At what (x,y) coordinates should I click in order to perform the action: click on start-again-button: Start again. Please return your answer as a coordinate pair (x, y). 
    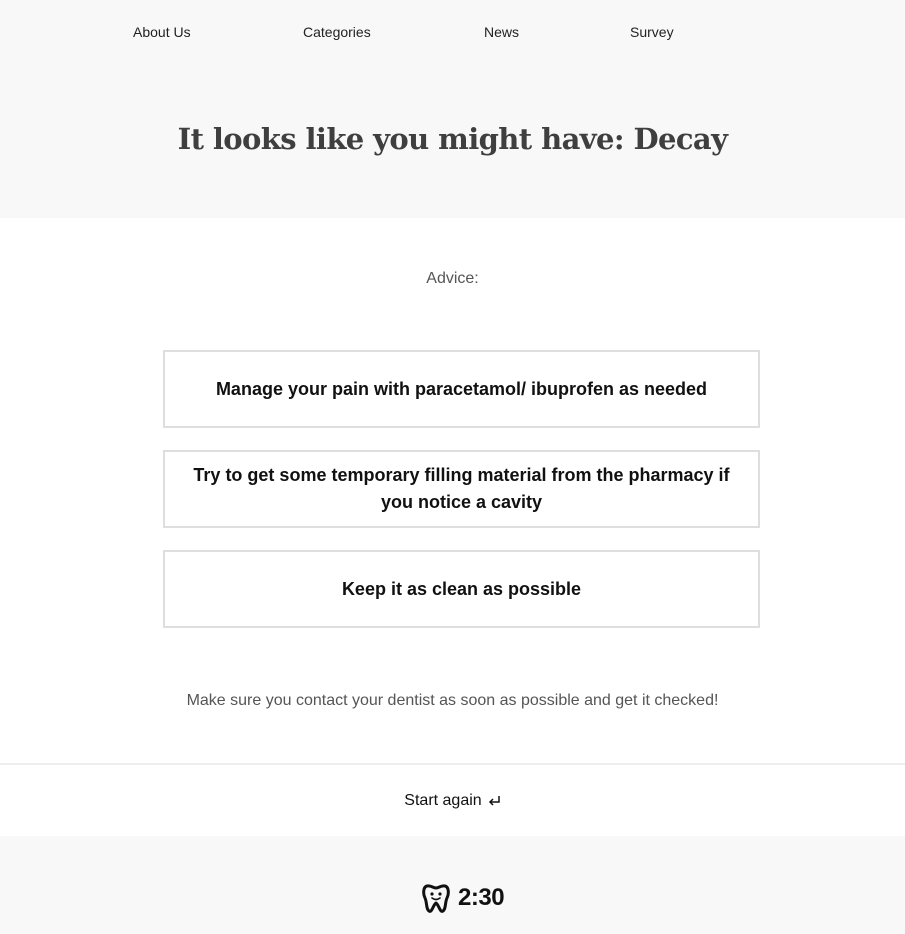
    Looking at the image, I should click on (452, 801).